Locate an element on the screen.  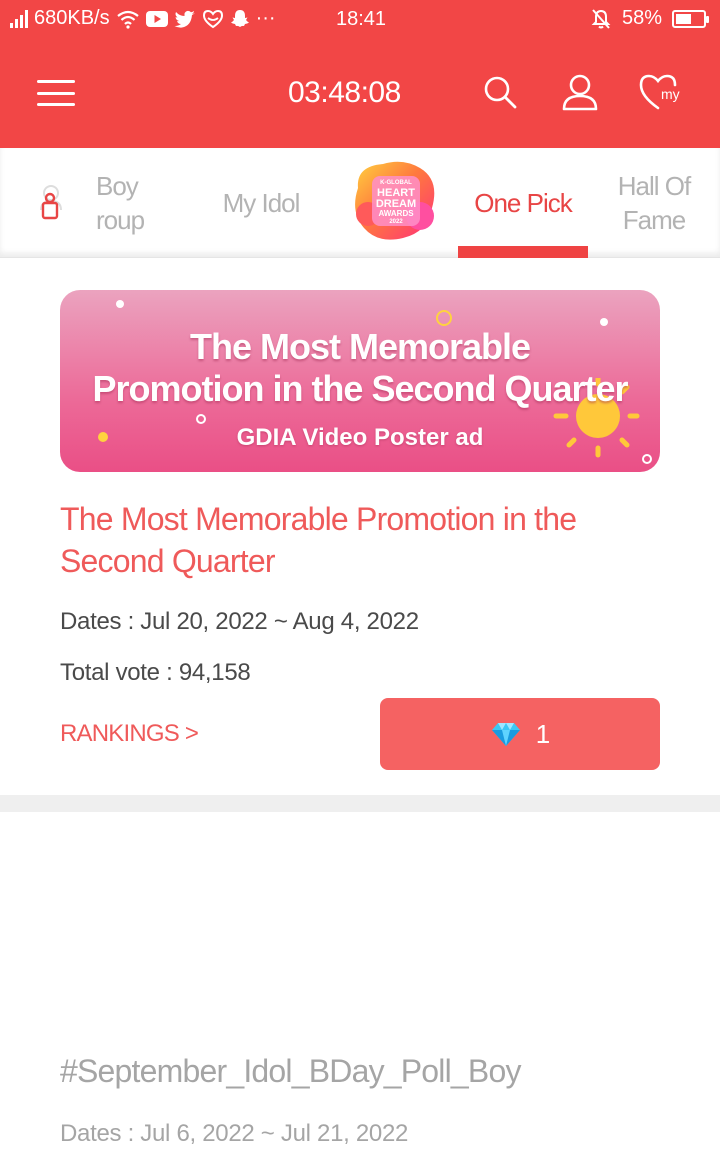
battery-percent: 58% is located at coordinates (641, 18).